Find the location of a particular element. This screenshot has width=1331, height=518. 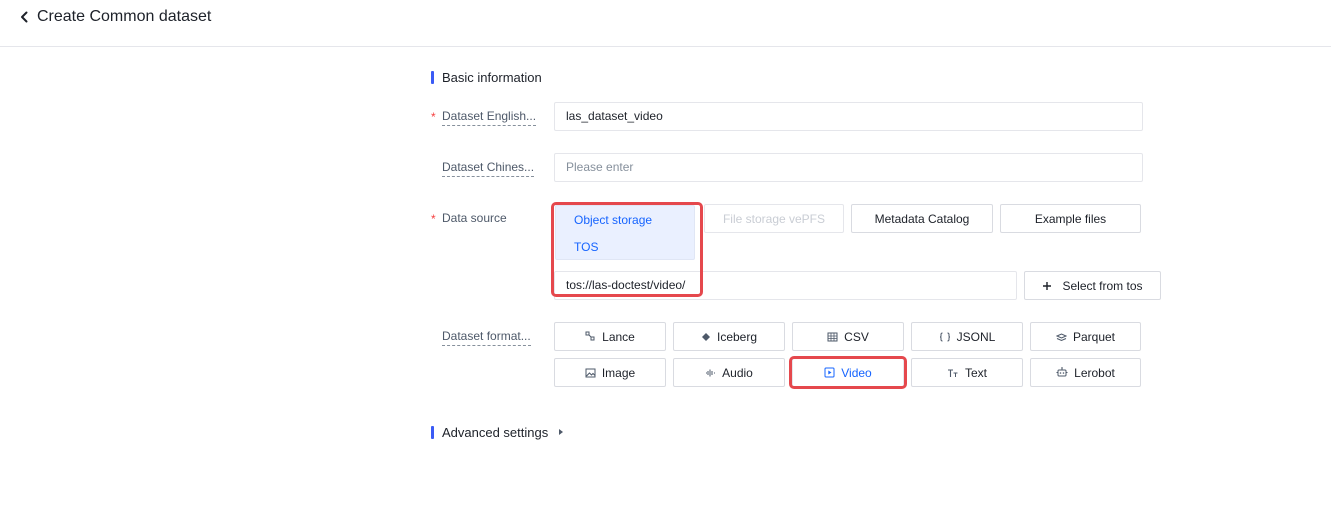

parquet-icon is located at coordinates (1061, 336).